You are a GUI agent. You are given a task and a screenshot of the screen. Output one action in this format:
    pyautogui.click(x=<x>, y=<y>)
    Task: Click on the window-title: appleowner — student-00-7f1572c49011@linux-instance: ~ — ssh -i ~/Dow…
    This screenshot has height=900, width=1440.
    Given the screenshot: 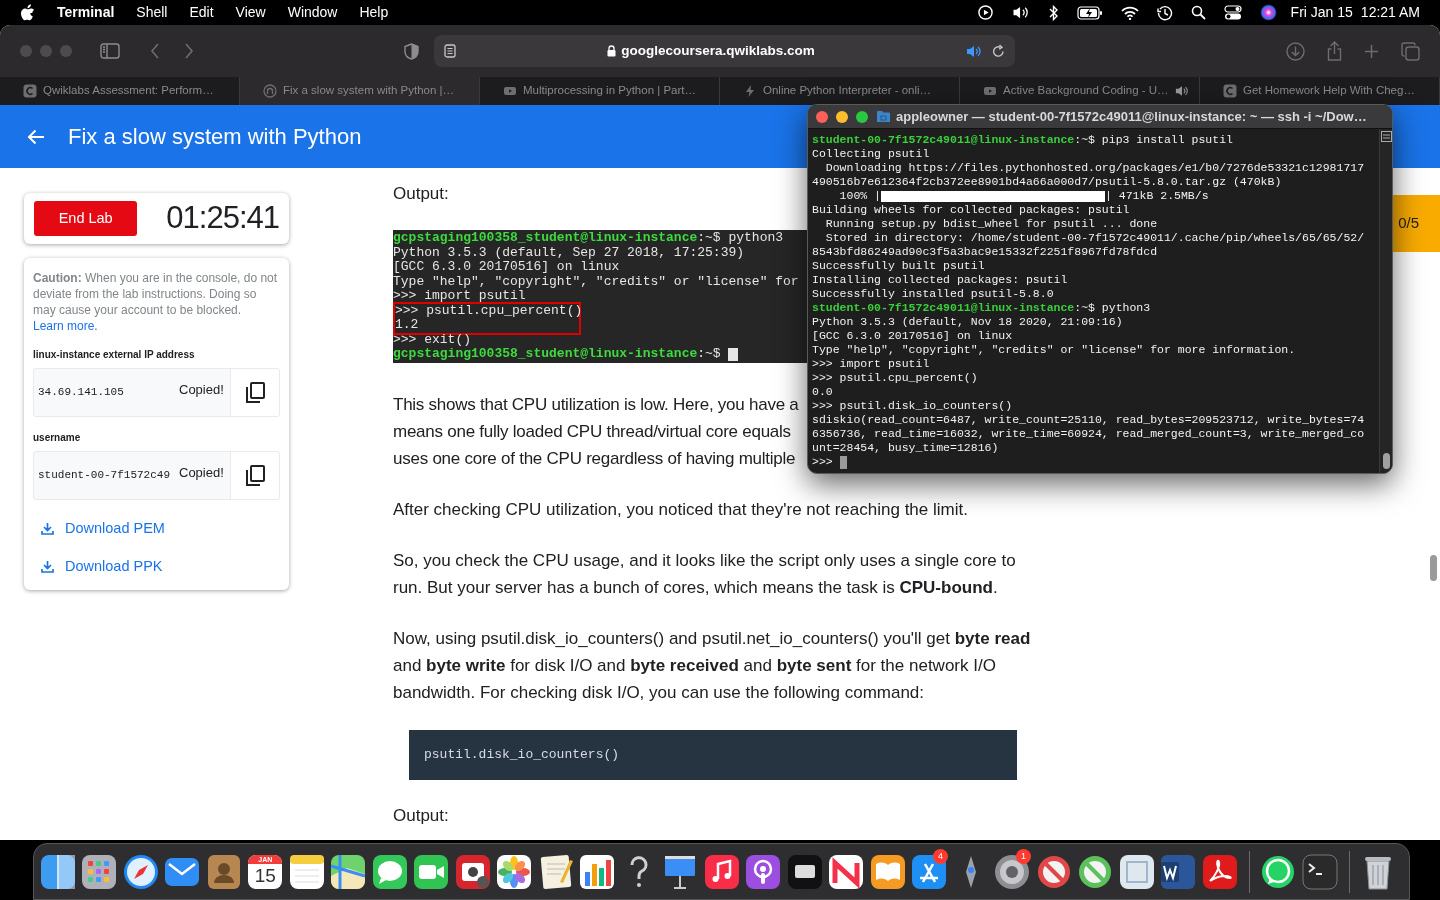 What is the action you would take?
    pyautogui.click(x=1131, y=116)
    